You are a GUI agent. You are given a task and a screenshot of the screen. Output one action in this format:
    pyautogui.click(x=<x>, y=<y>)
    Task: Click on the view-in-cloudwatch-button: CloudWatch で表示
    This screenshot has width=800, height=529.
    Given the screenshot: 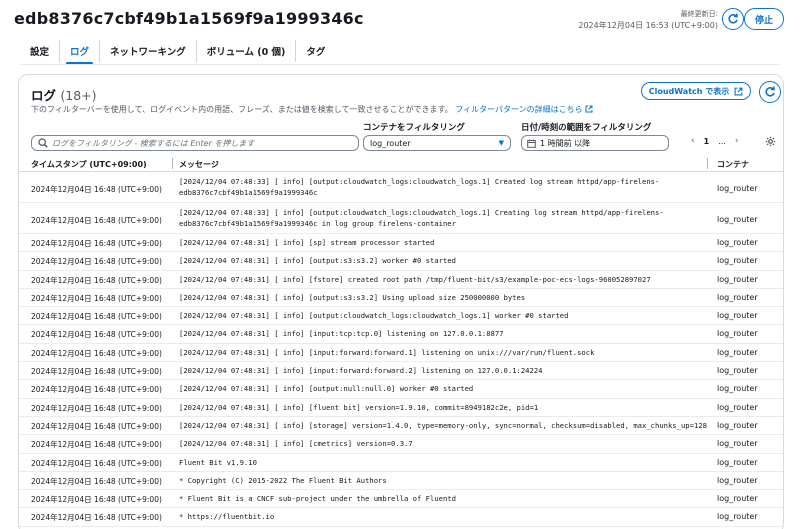 What is the action you would take?
    pyautogui.click(x=696, y=91)
    